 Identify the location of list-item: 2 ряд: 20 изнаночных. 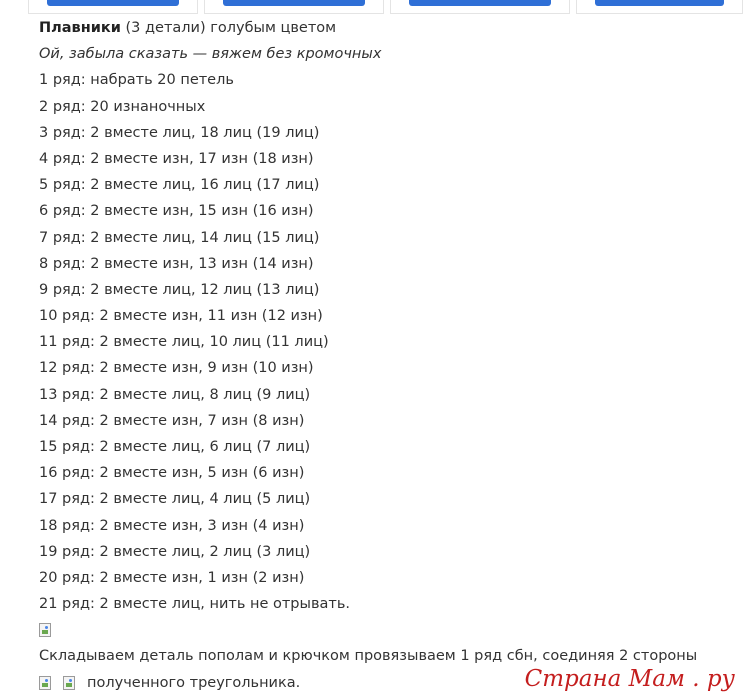
(122, 106).